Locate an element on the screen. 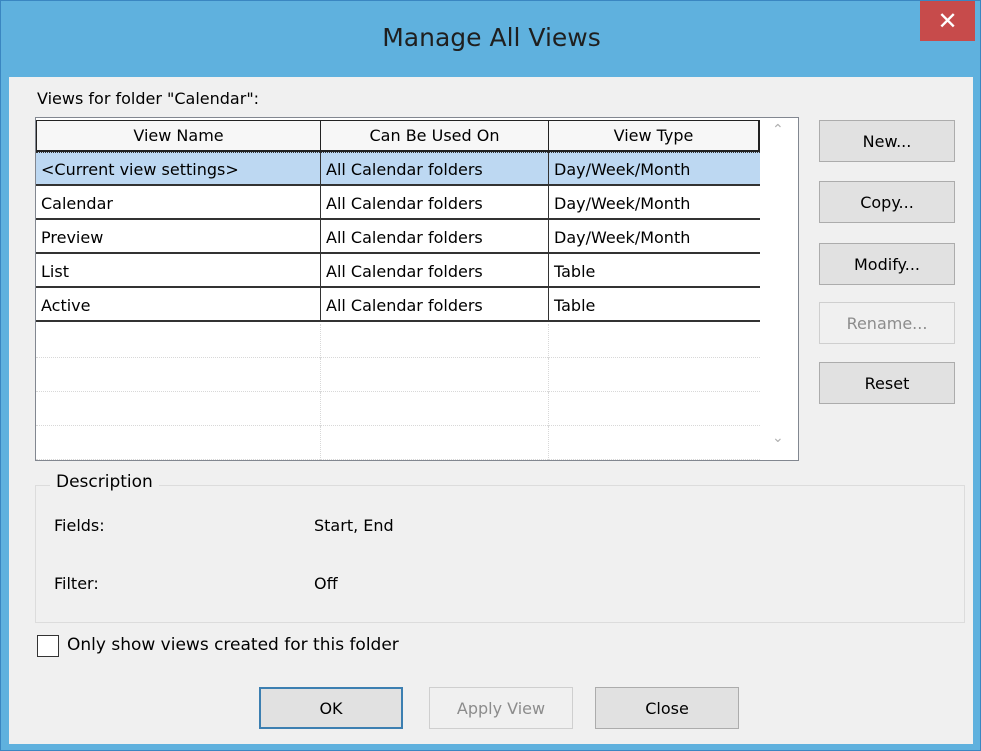 This screenshot has width=981, height=751. views-folder-label: Views for folder "Calendar": is located at coordinates (148, 98).